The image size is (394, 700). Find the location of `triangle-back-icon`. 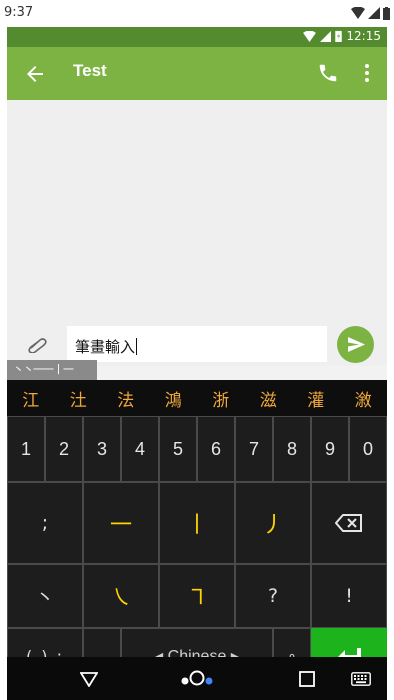

triangle-back-icon is located at coordinates (89, 679).